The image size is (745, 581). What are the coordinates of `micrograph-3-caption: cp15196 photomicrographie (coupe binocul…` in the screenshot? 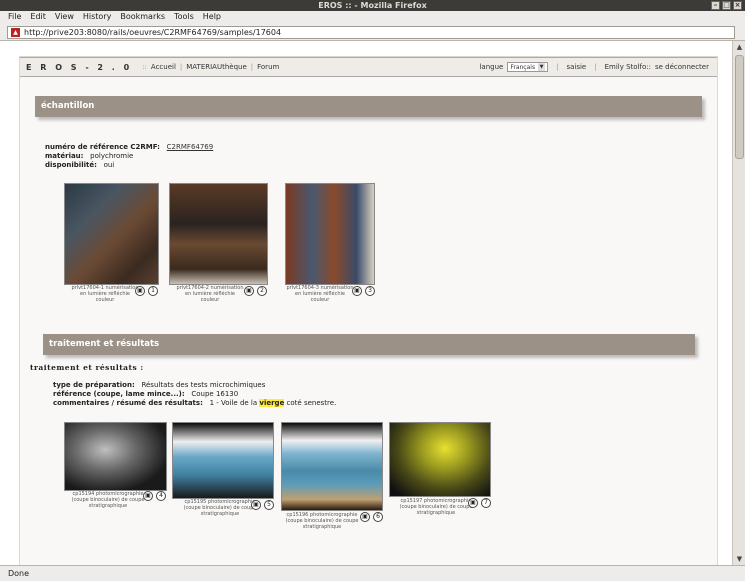 It's located at (322, 521).